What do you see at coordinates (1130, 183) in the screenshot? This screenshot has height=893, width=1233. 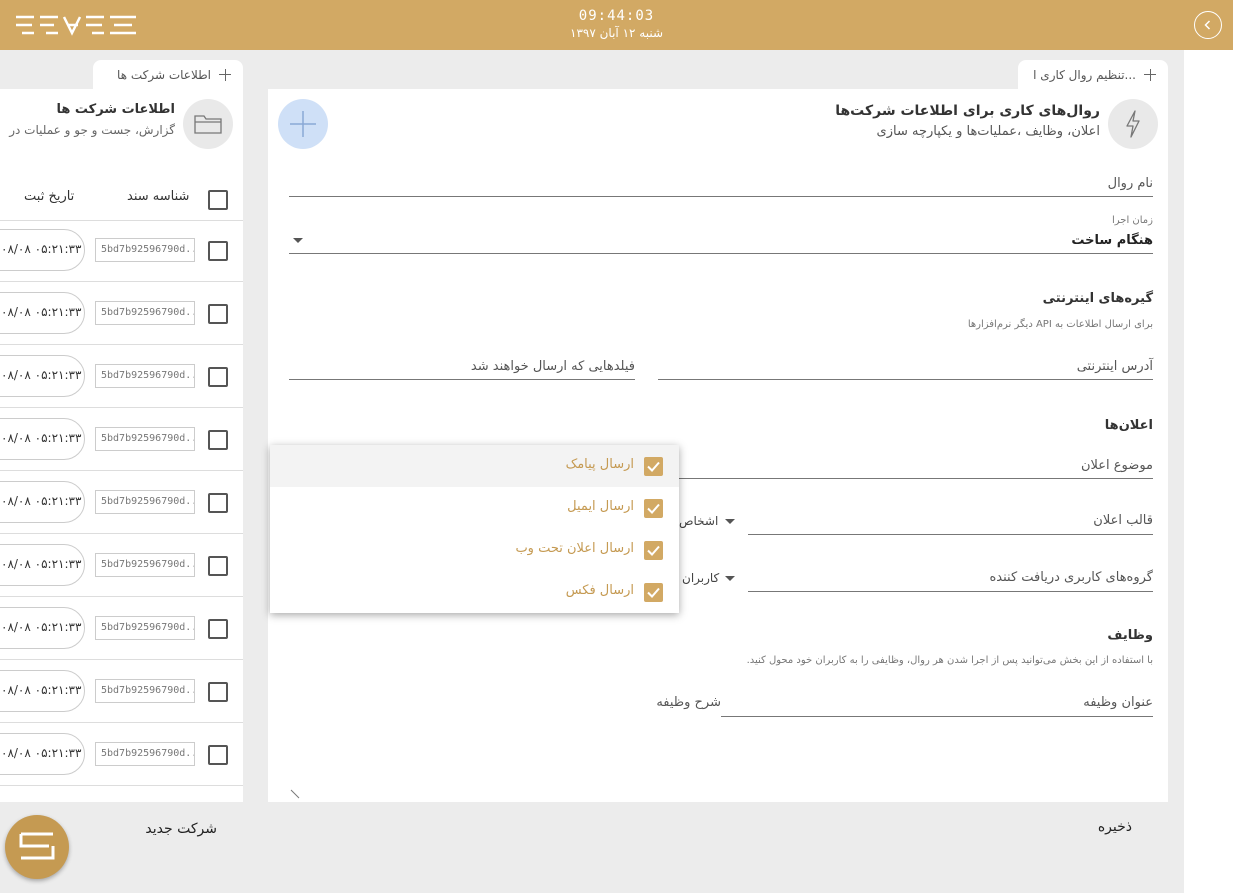 I see `routine-name-placeholder: نام روال` at bounding box center [1130, 183].